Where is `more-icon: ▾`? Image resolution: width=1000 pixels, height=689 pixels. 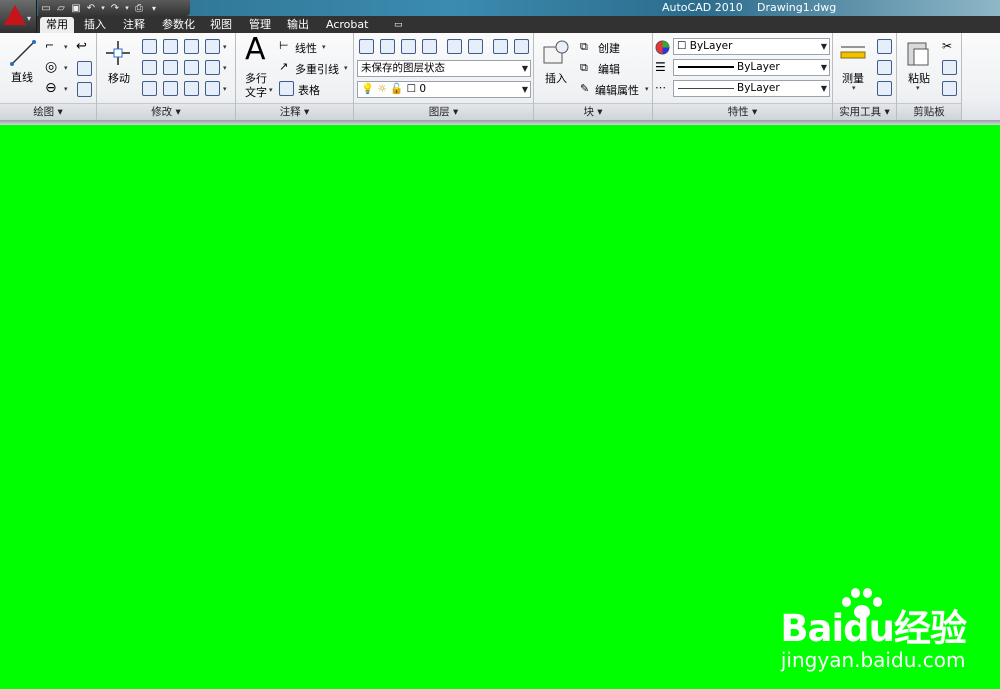 more-icon: ▾ is located at coordinates (154, 8).